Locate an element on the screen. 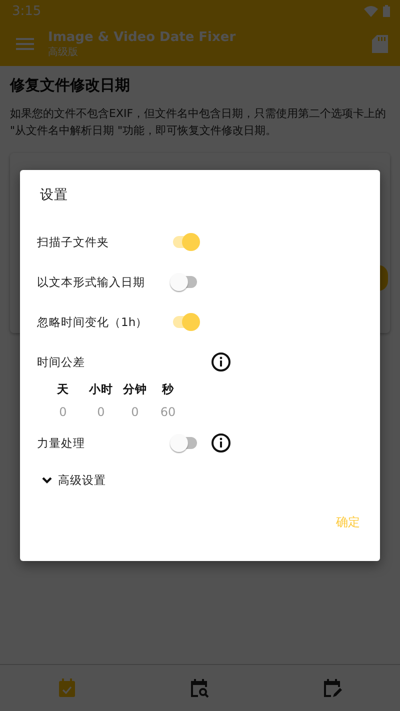 This screenshot has height=711, width=400. number-field: 60 is located at coordinates (168, 412).